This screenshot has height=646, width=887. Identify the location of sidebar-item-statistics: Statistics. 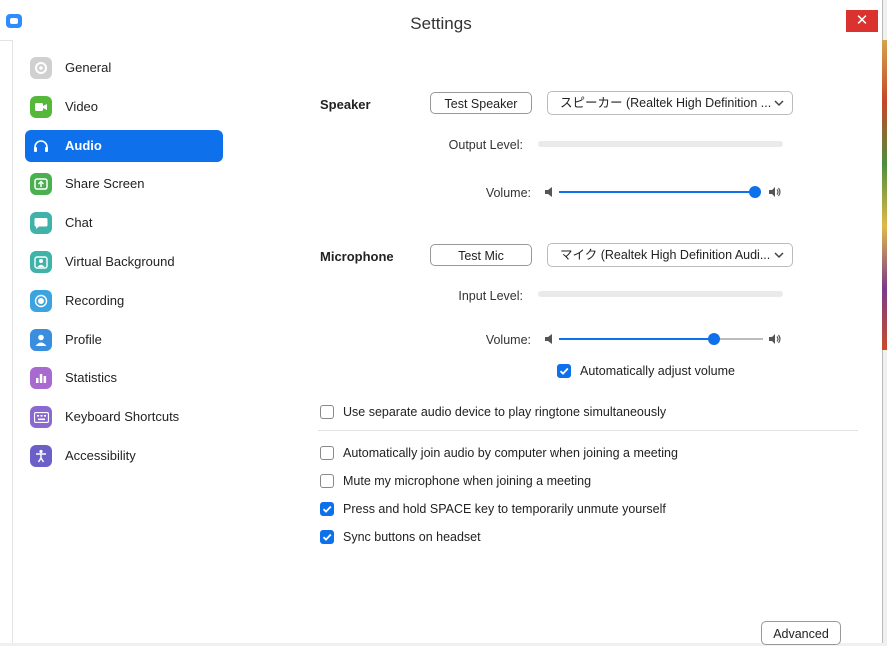
(124, 378).